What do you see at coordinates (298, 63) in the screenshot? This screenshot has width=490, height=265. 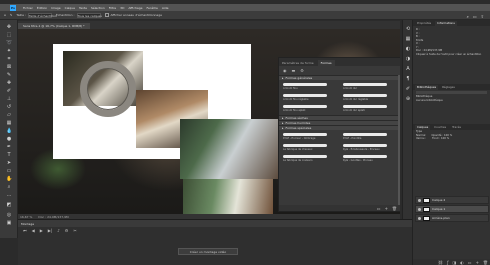 I see `tab-brush-settings: Paramètres de forme` at bounding box center [298, 63].